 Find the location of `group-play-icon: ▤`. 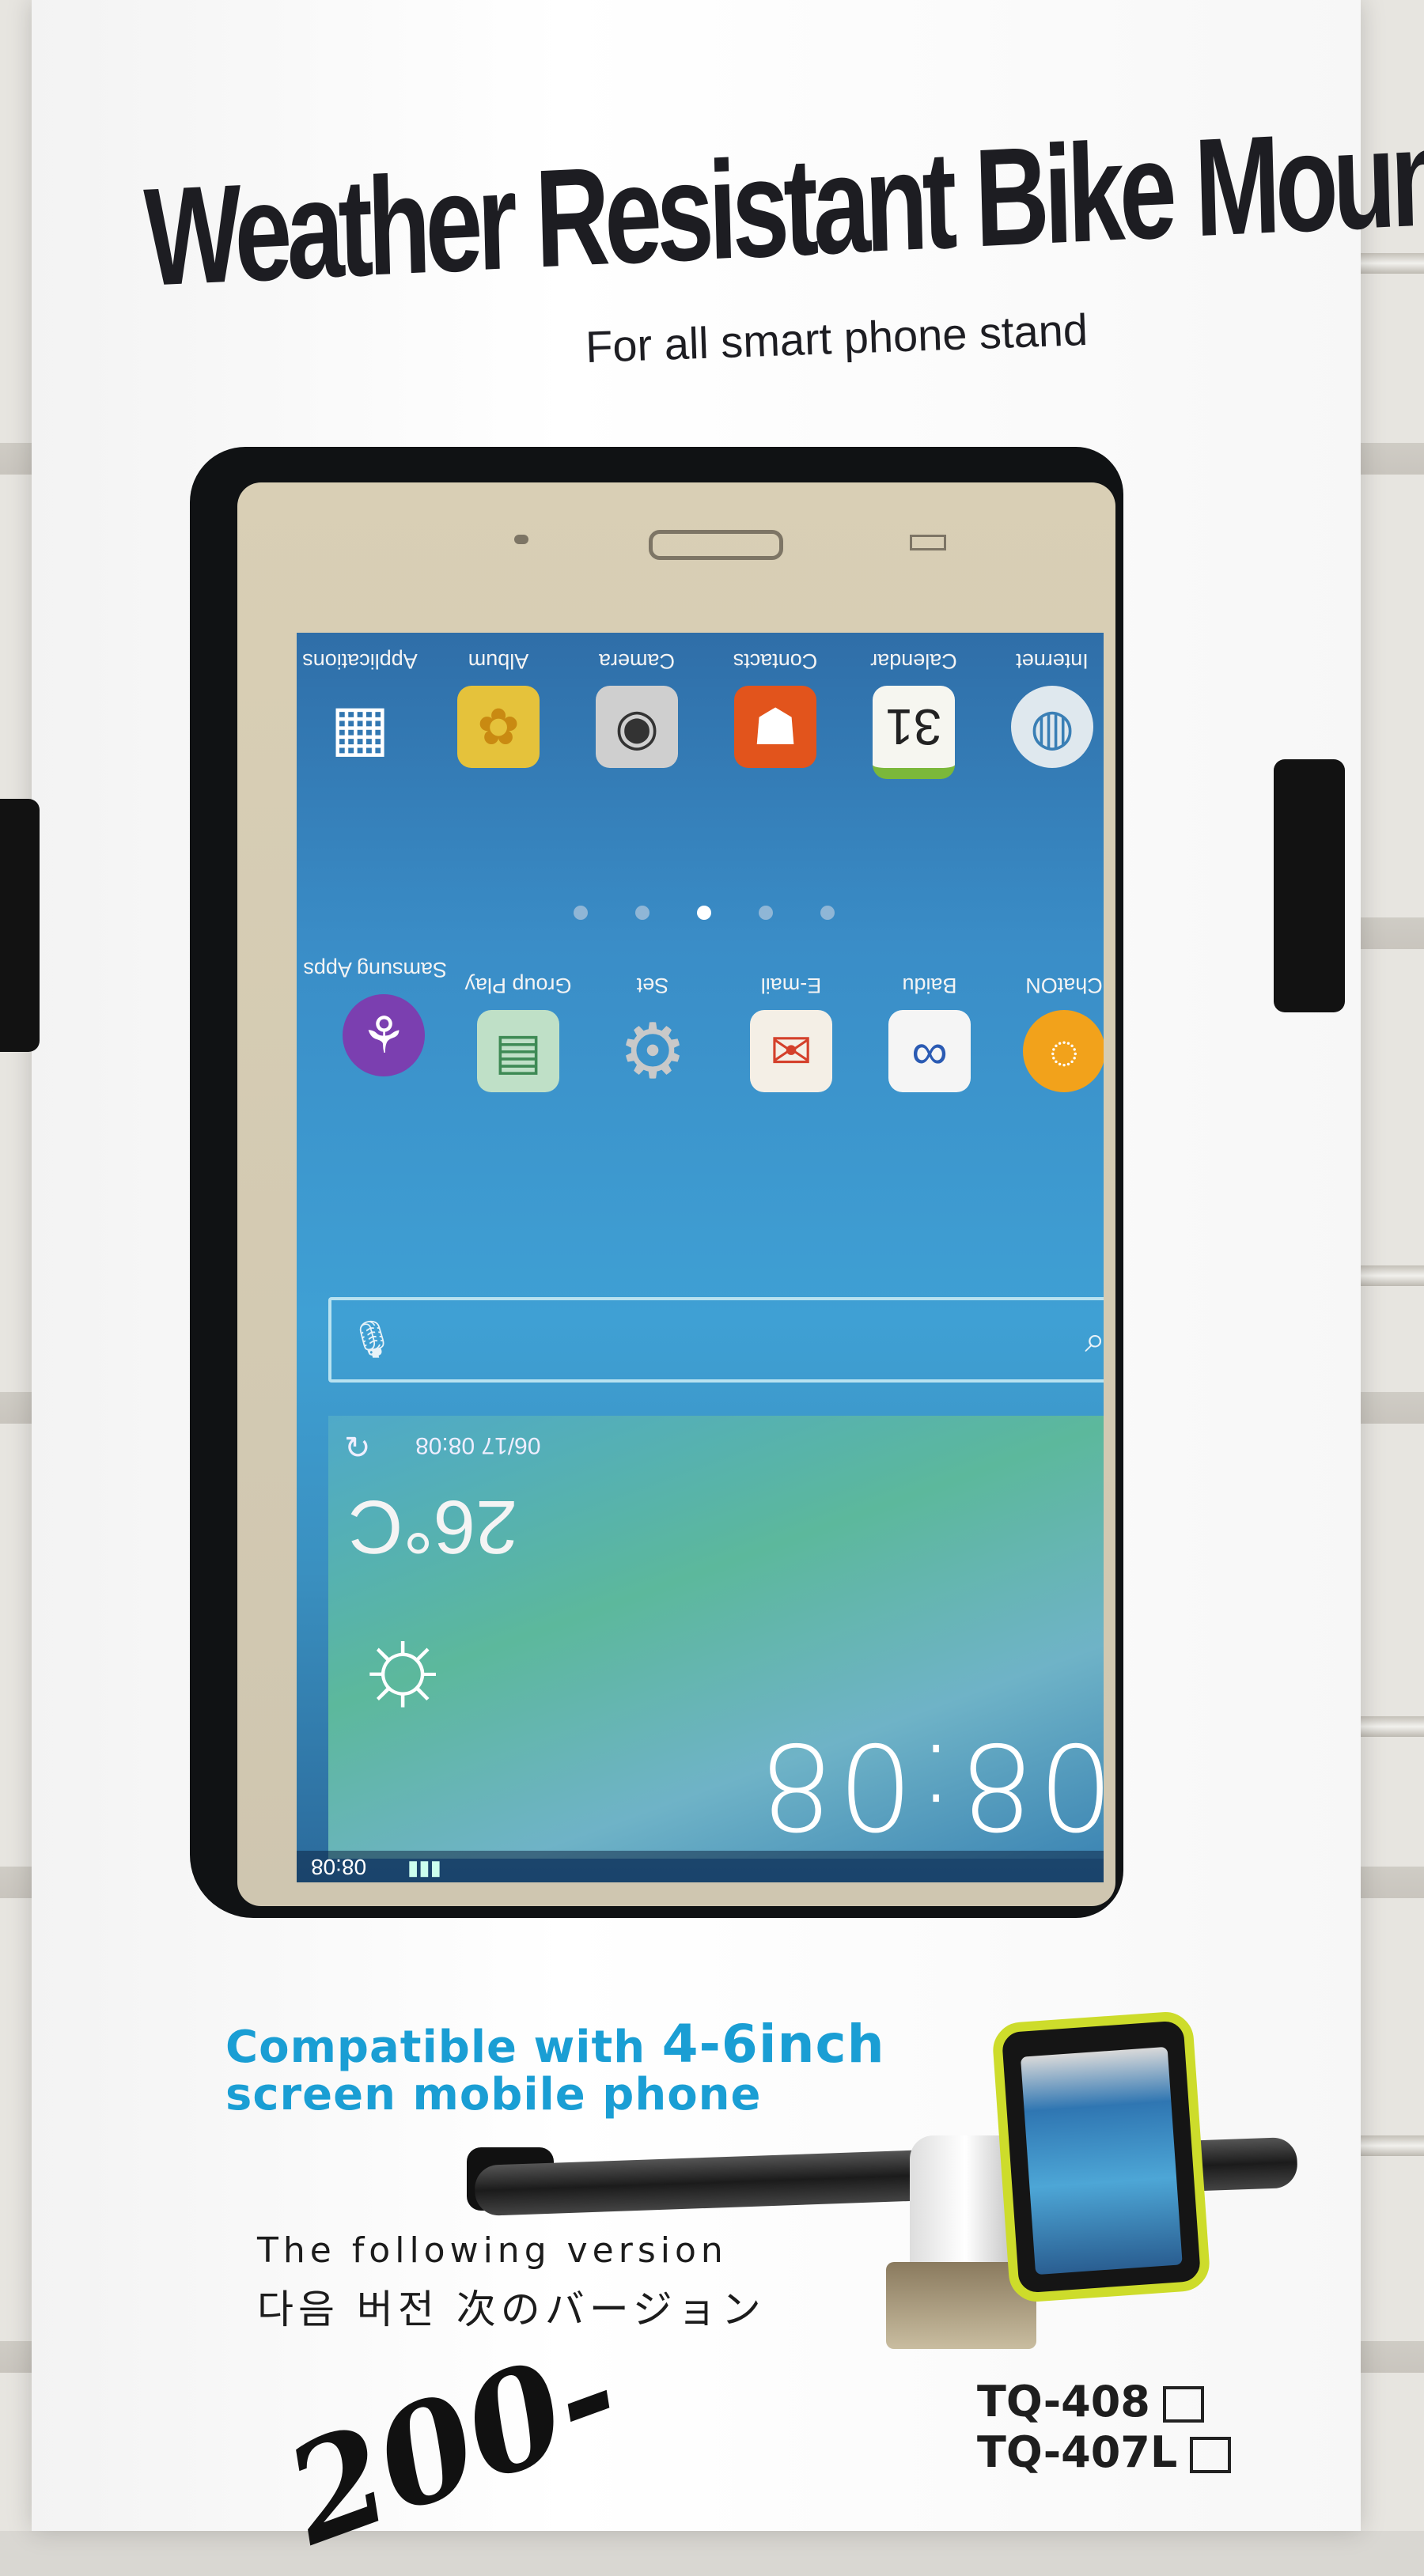

group-play-icon: ▤ is located at coordinates (518, 1051).